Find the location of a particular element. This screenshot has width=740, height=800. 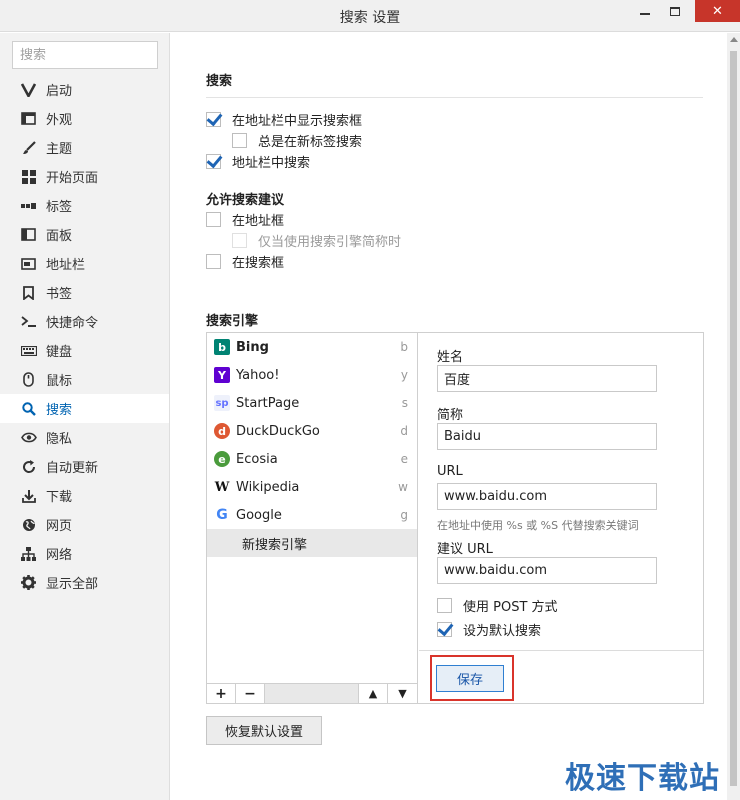

sidebar-item-label: 书签 is located at coordinates (59, 294).